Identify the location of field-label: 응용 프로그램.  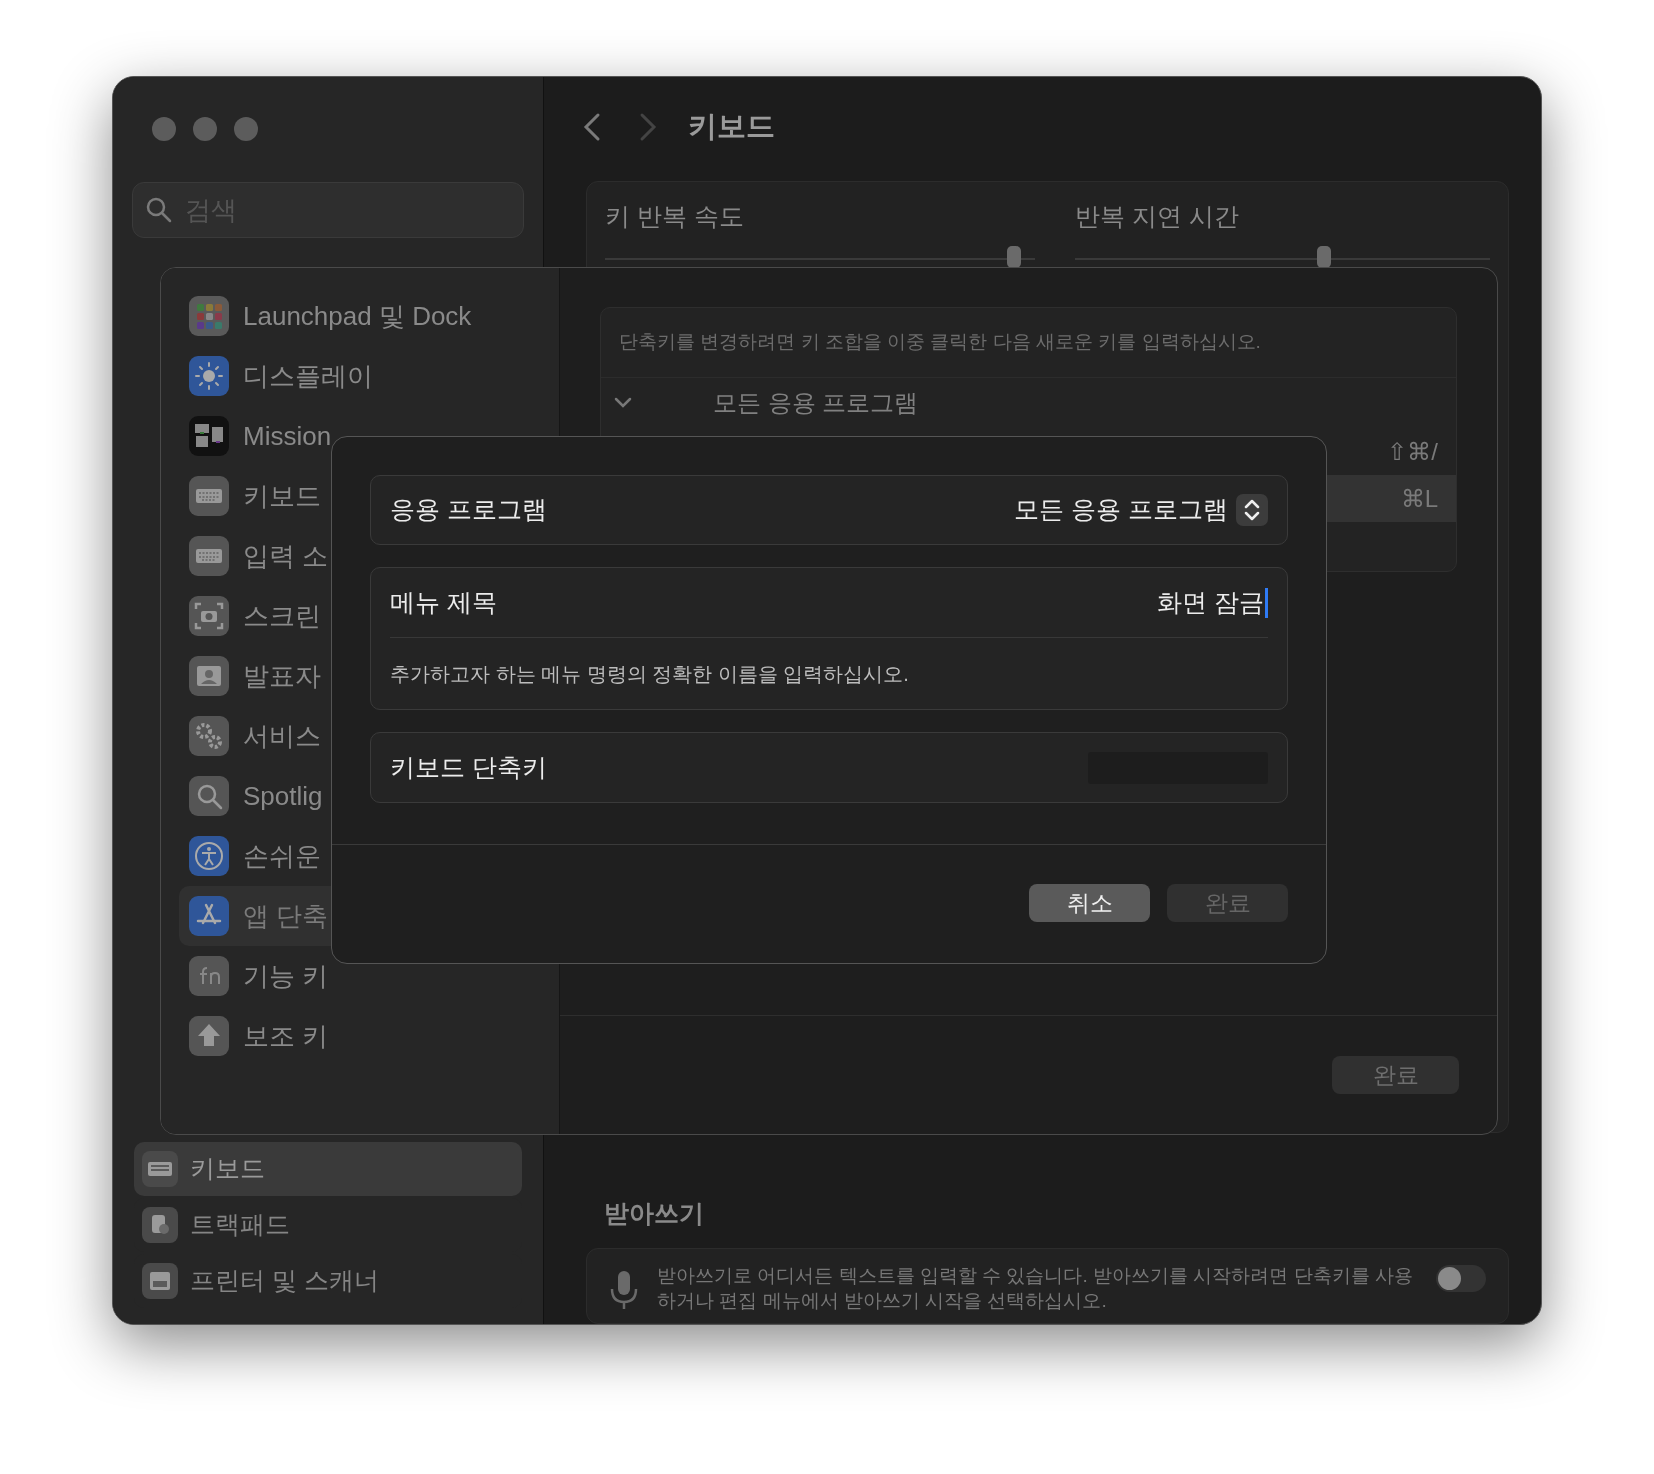
(468, 510).